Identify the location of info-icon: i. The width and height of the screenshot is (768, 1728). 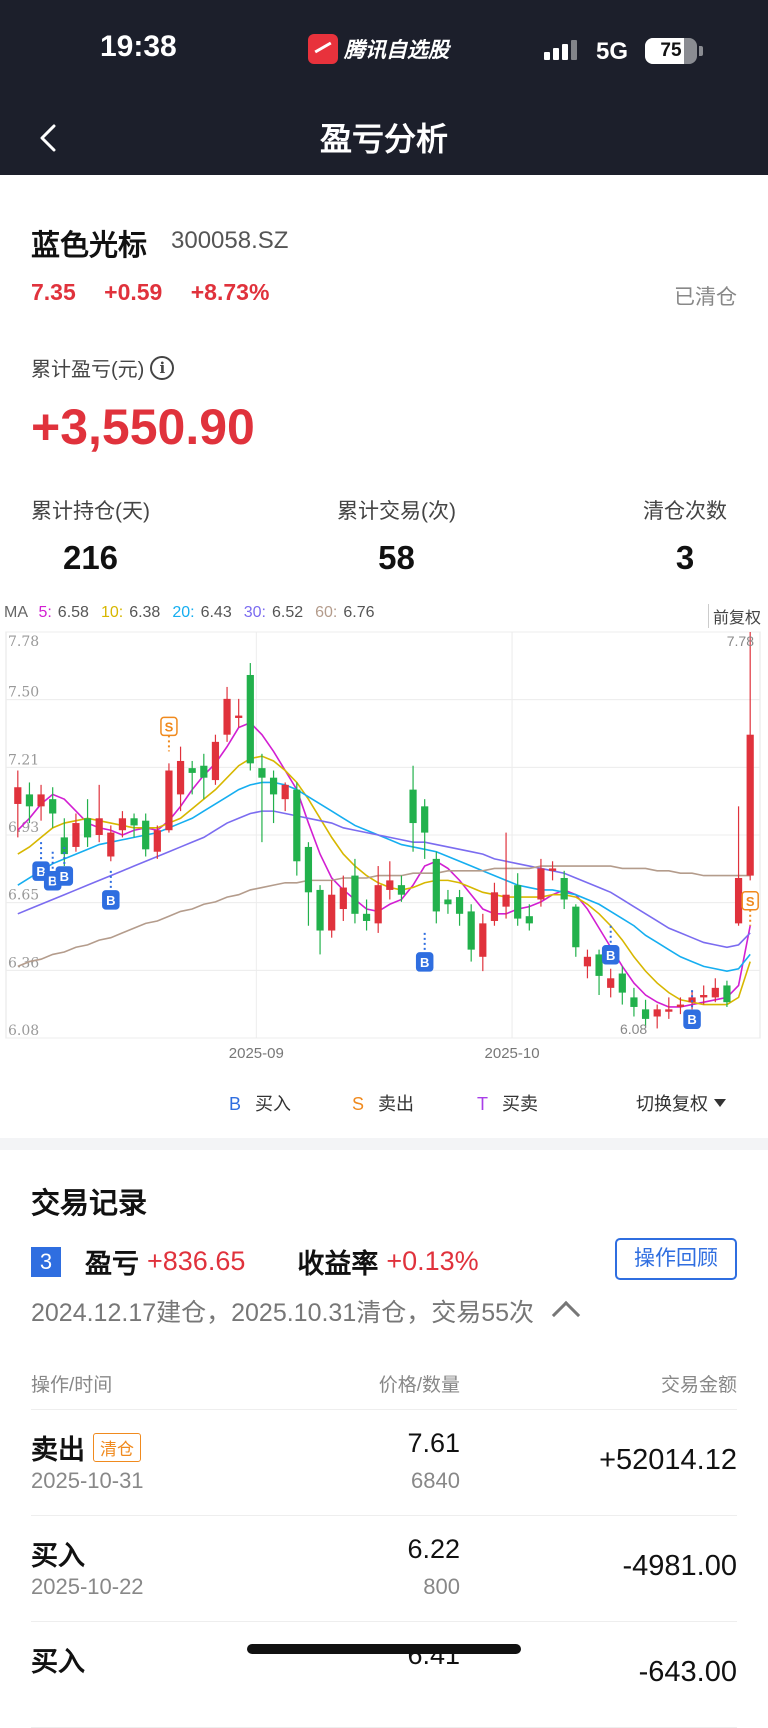
(162, 367).